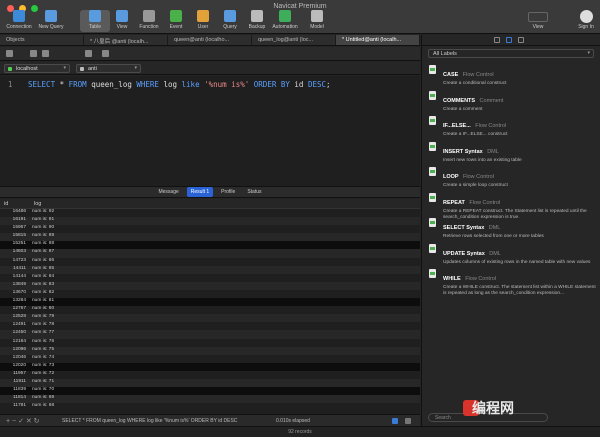  Describe the element at coordinates (15, 375) in the screenshot. I see `cell-id: 11957` at that location.